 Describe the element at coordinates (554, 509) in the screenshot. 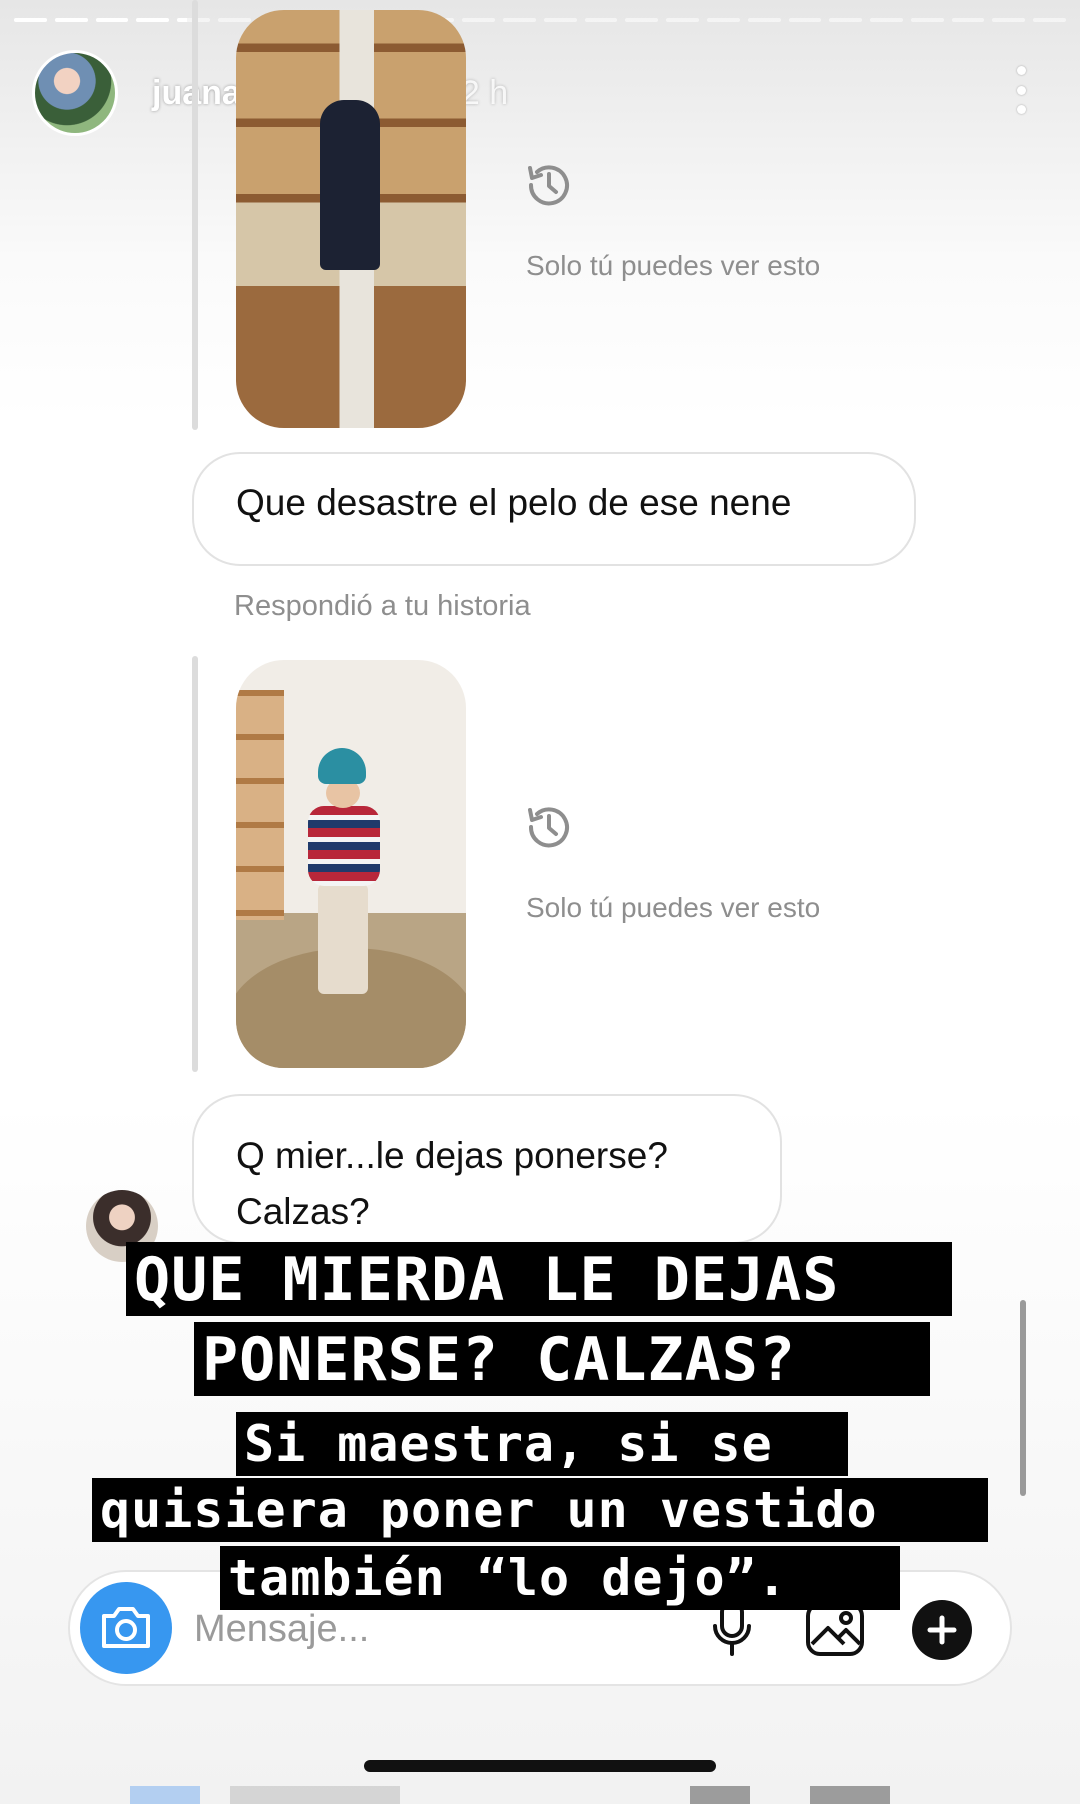

I see `message-bubble: Que desastre el pelo de ese nene` at that location.